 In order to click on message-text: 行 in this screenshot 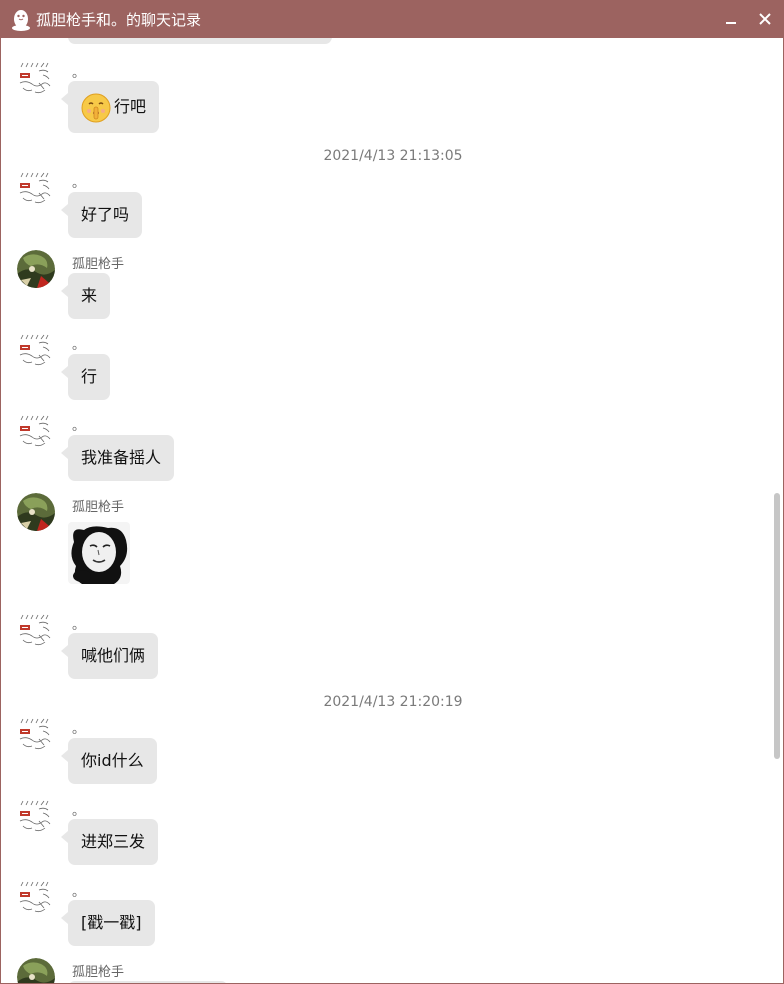, I will do `click(89, 376)`.